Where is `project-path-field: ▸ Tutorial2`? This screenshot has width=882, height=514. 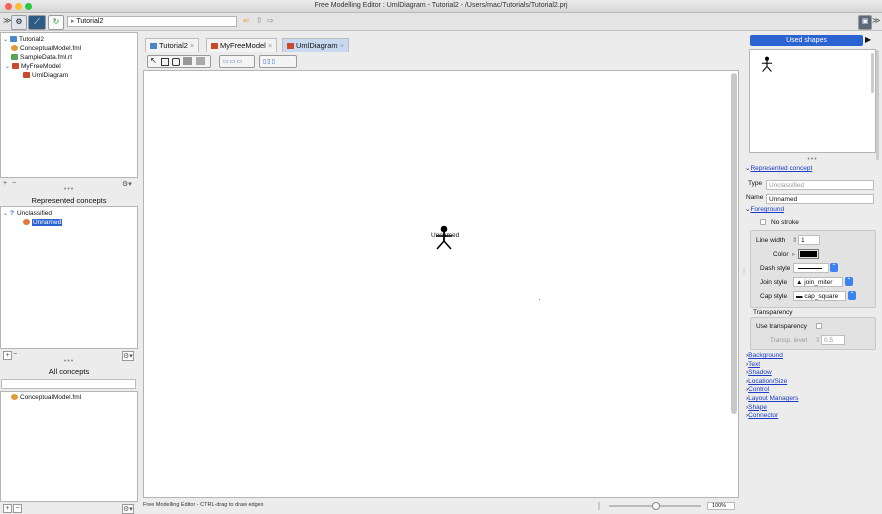 project-path-field: ▸ Tutorial2 is located at coordinates (152, 21).